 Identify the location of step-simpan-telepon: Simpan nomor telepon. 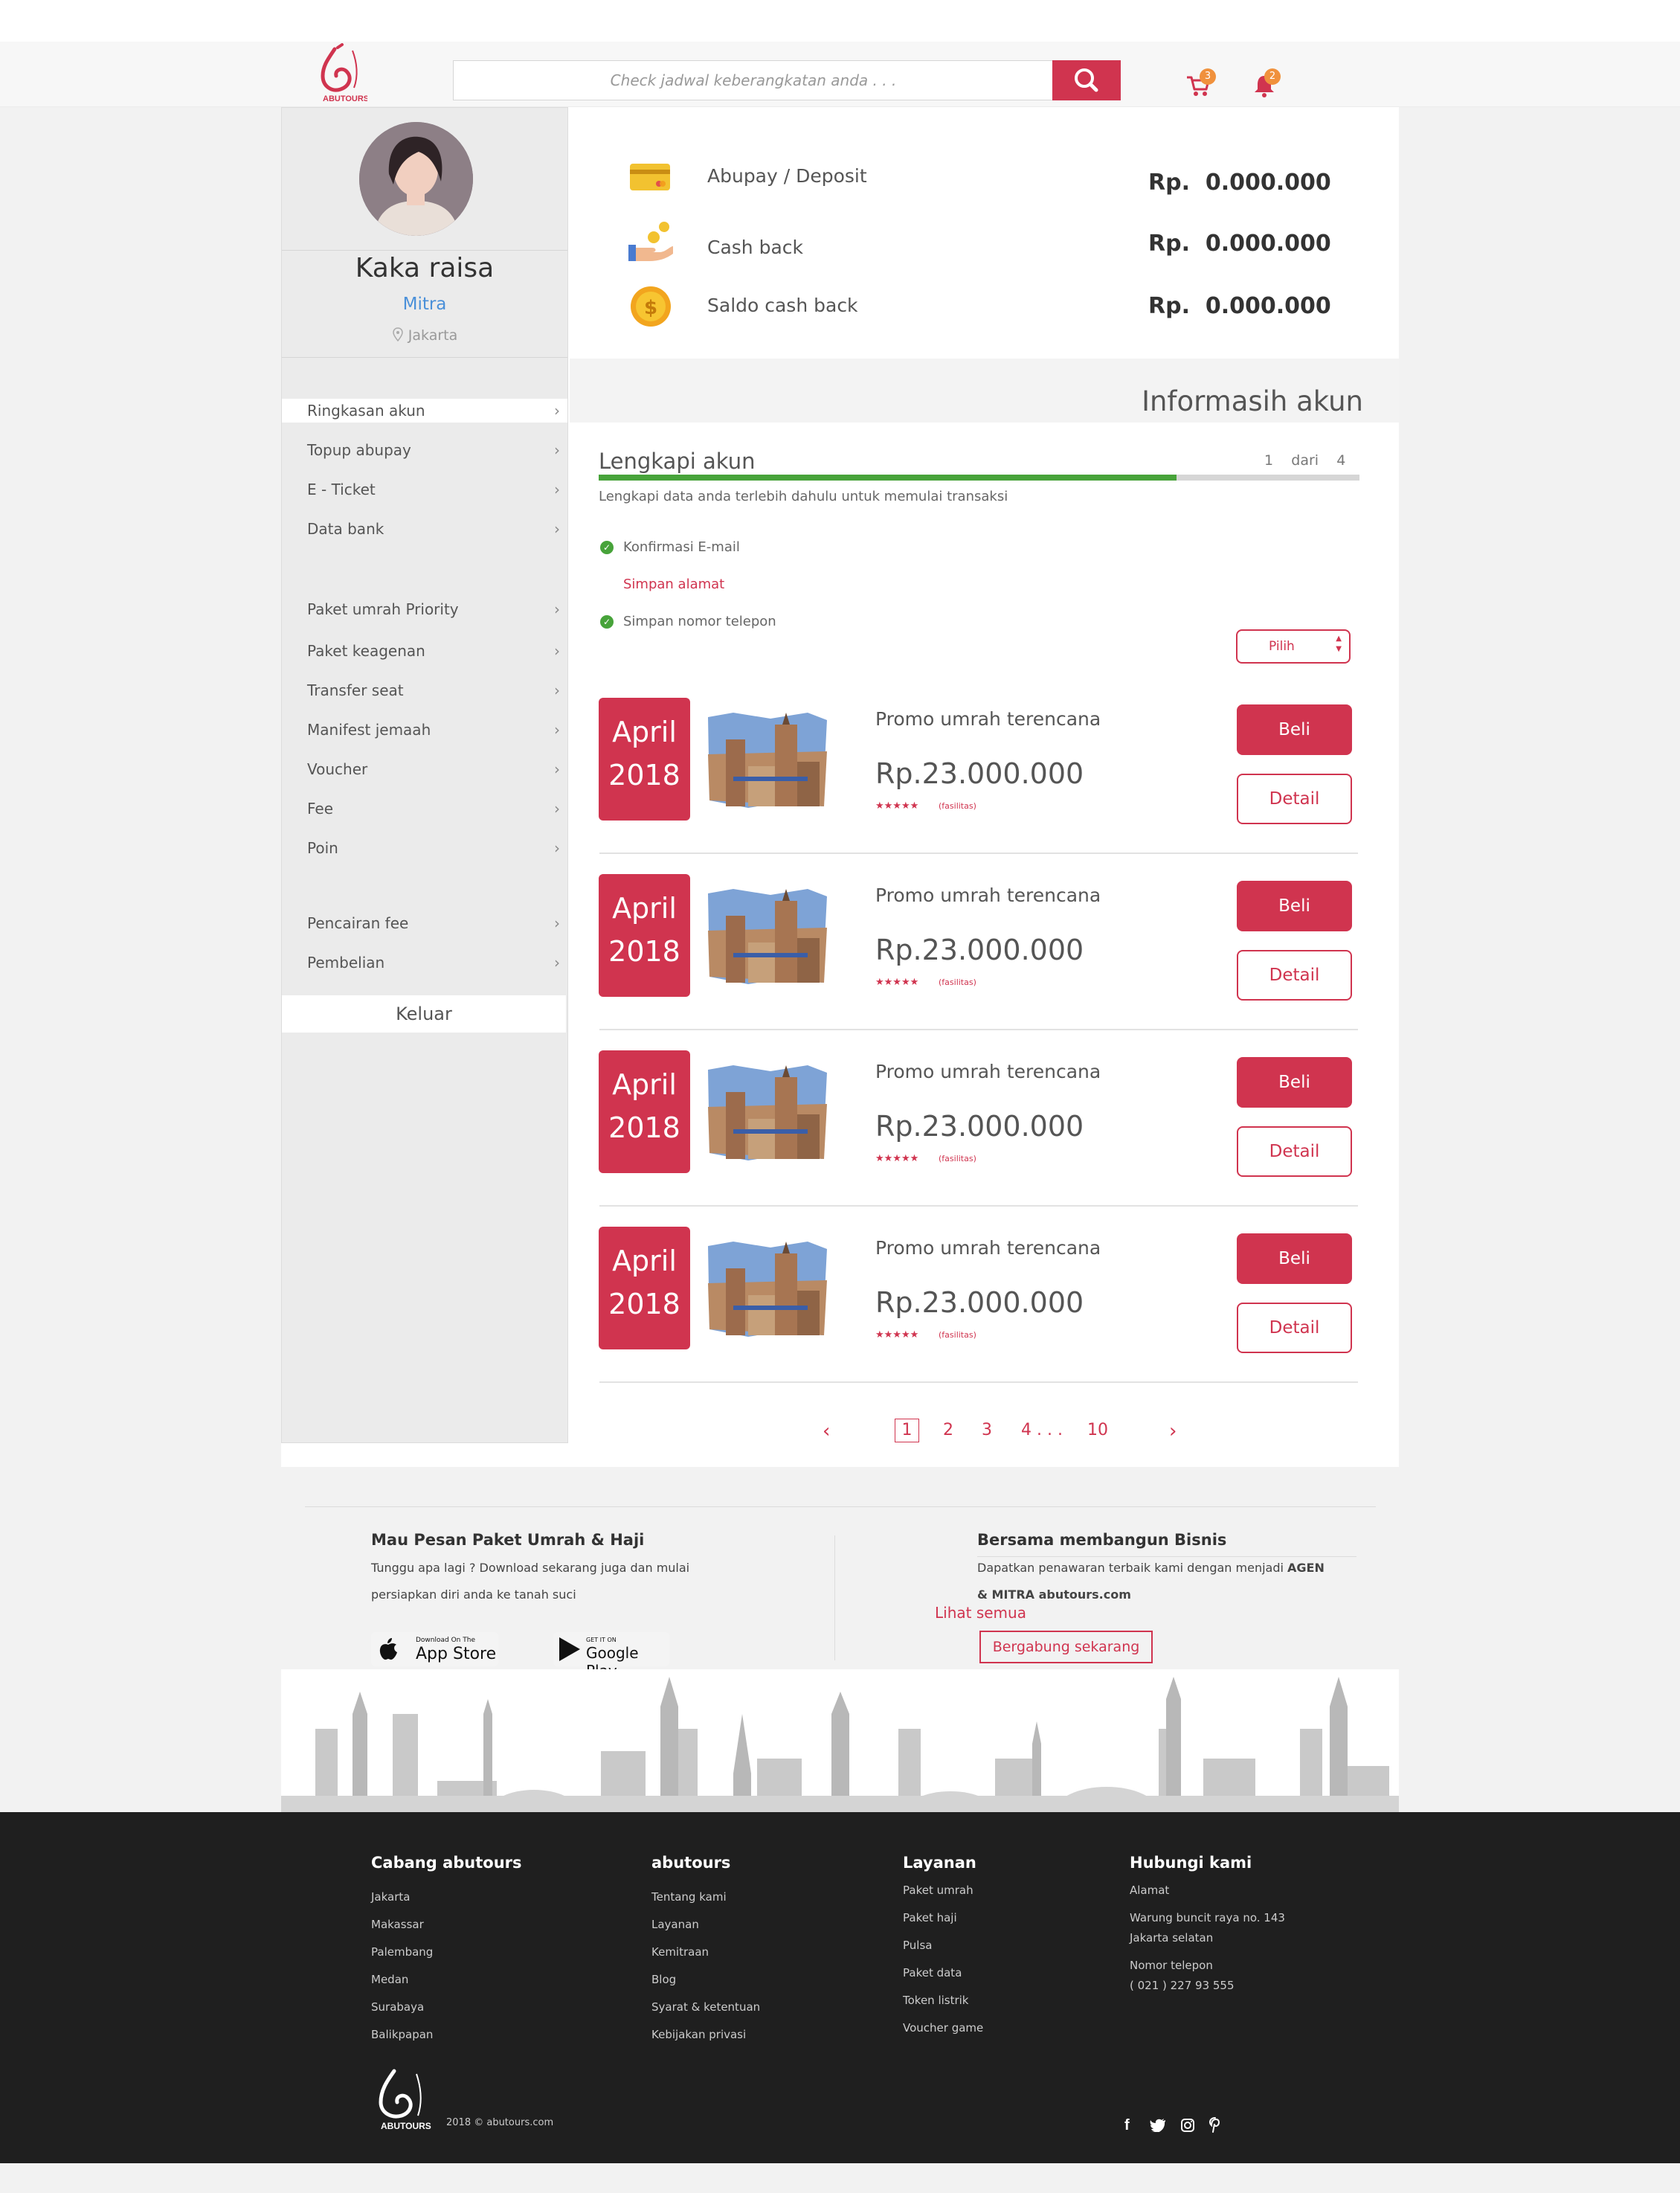
(700, 621).